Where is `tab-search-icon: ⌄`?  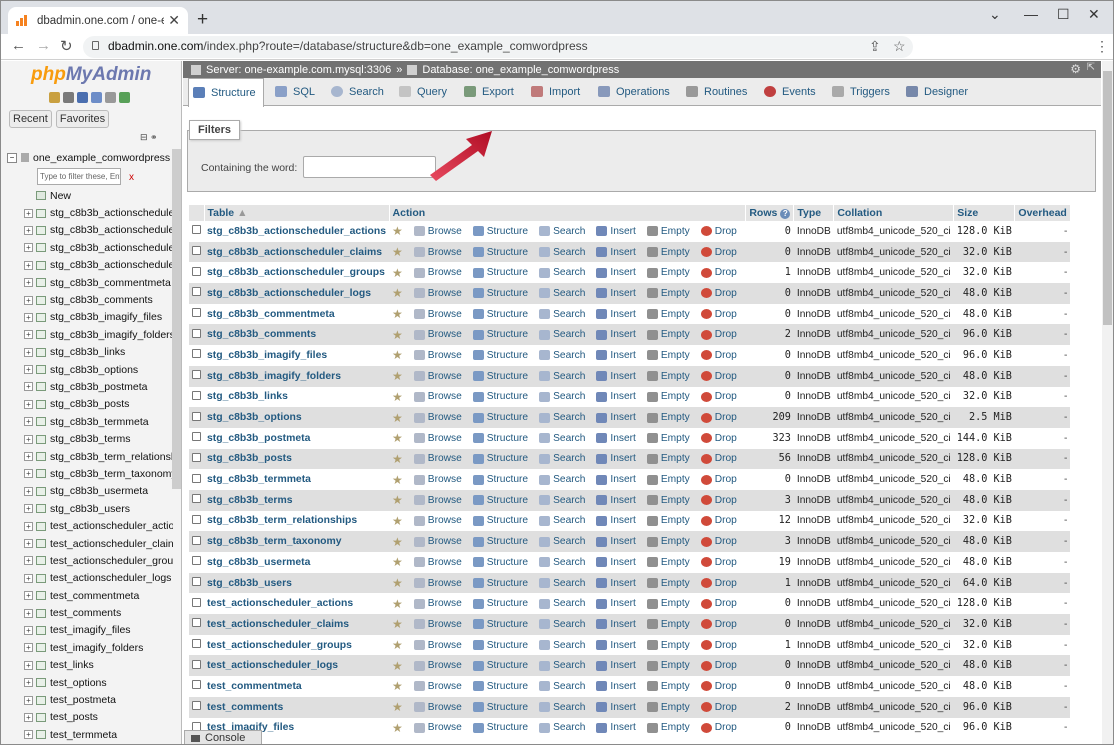
tab-search-icon: ⌄ is located at coordinates (995, 14).